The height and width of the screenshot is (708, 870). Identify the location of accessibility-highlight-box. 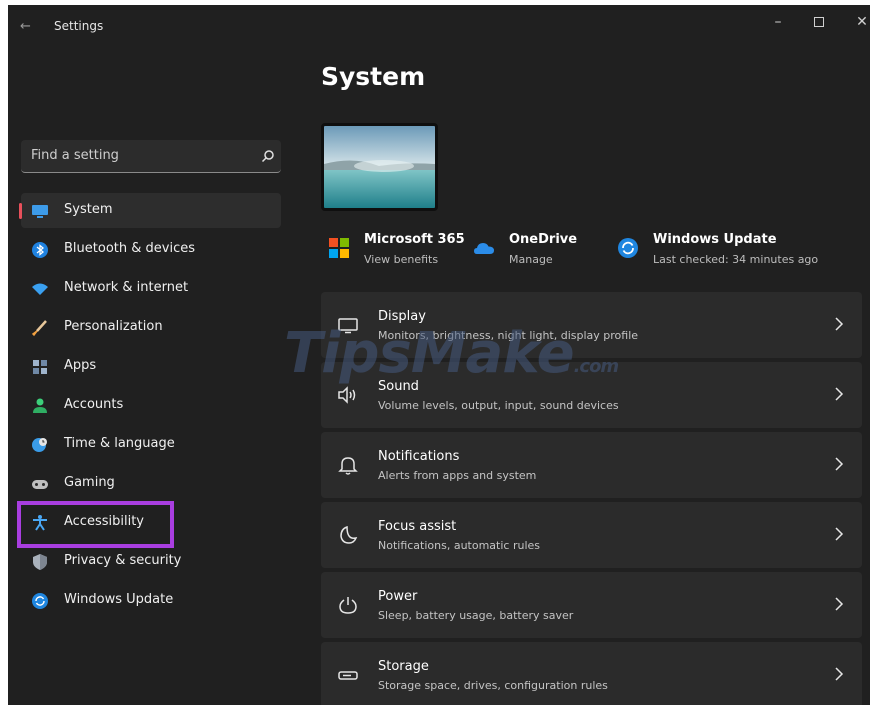
(95, 524).